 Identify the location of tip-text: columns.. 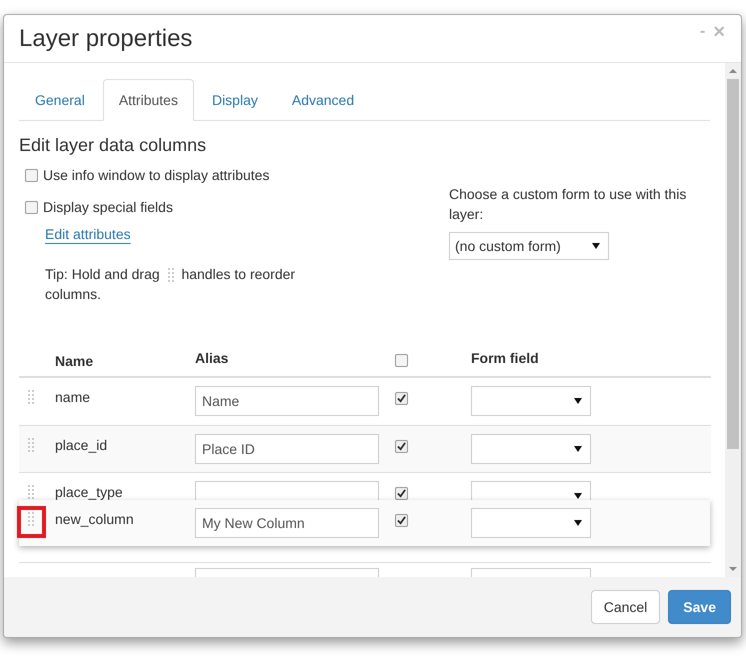
(73, 294).